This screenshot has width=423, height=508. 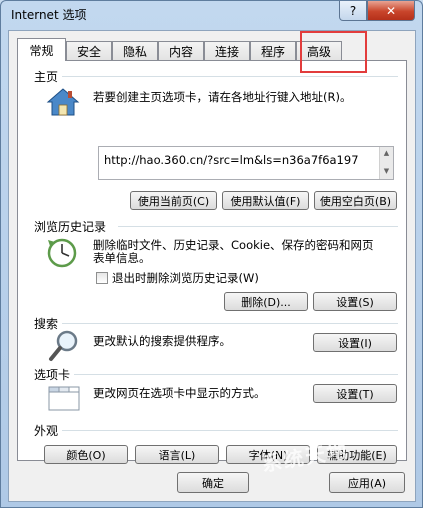 I want to click on apply-button: 应用(A), so click(x=367, y=482).